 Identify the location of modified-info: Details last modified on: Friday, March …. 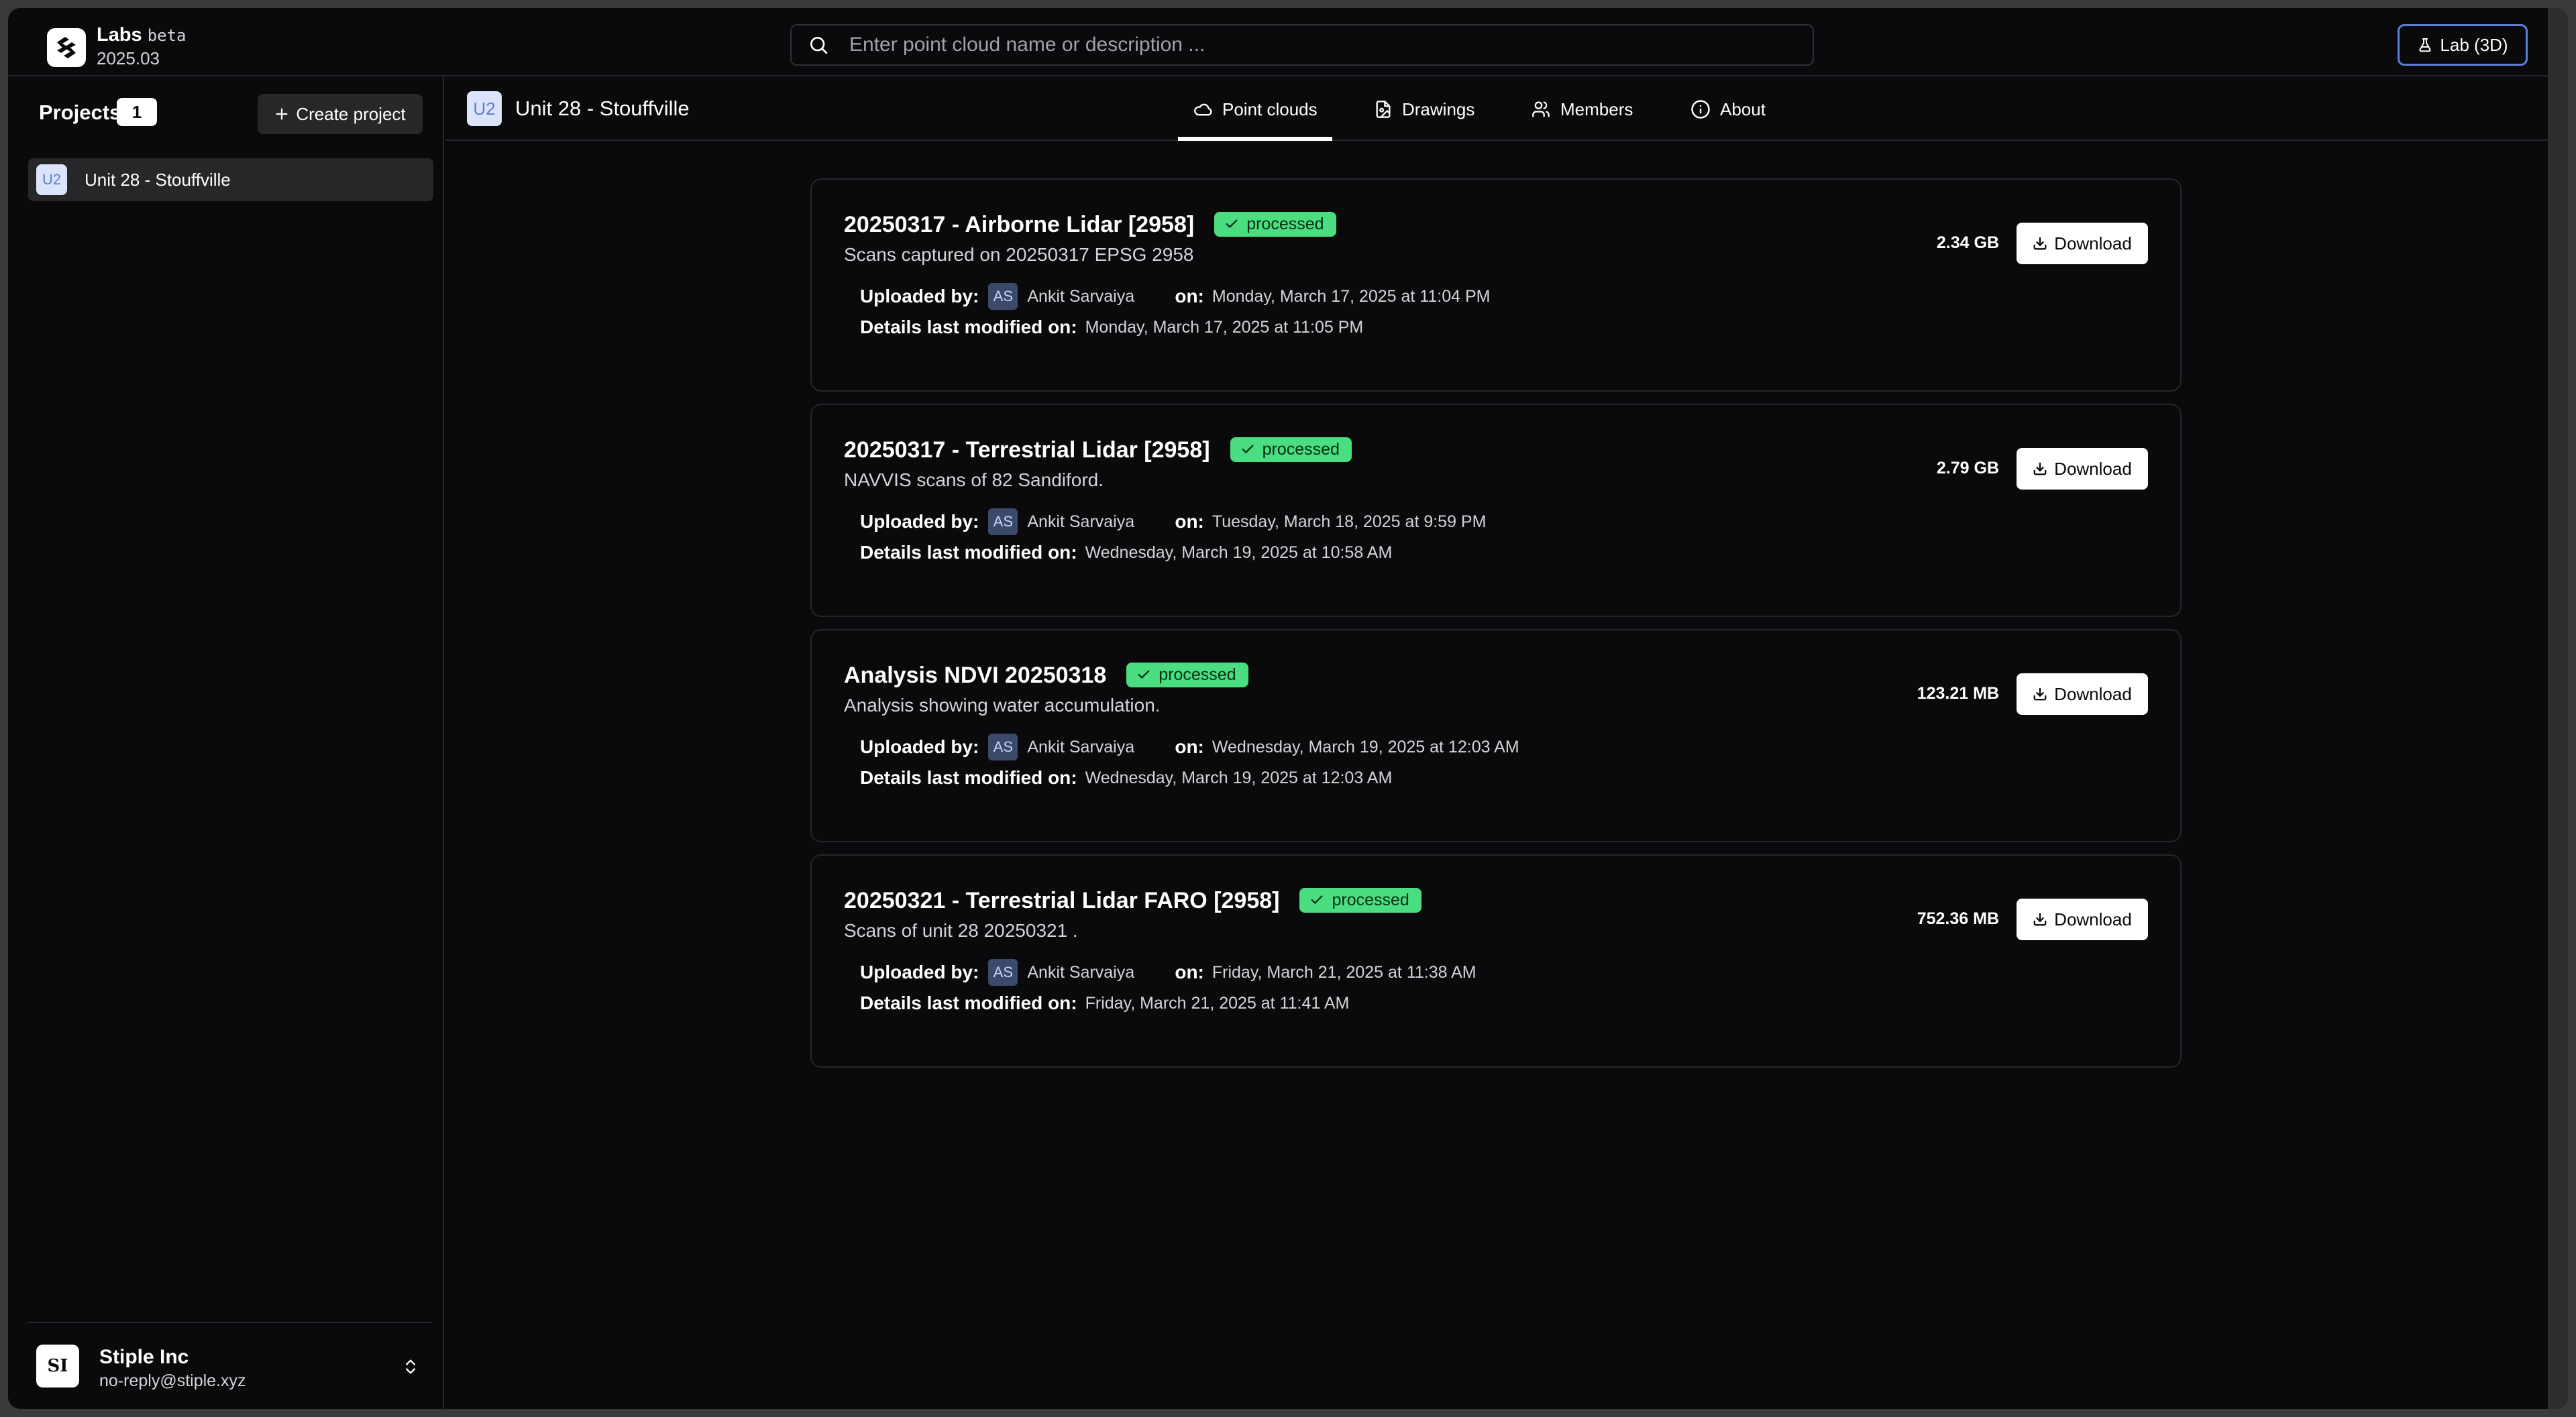
(1105, 1003).